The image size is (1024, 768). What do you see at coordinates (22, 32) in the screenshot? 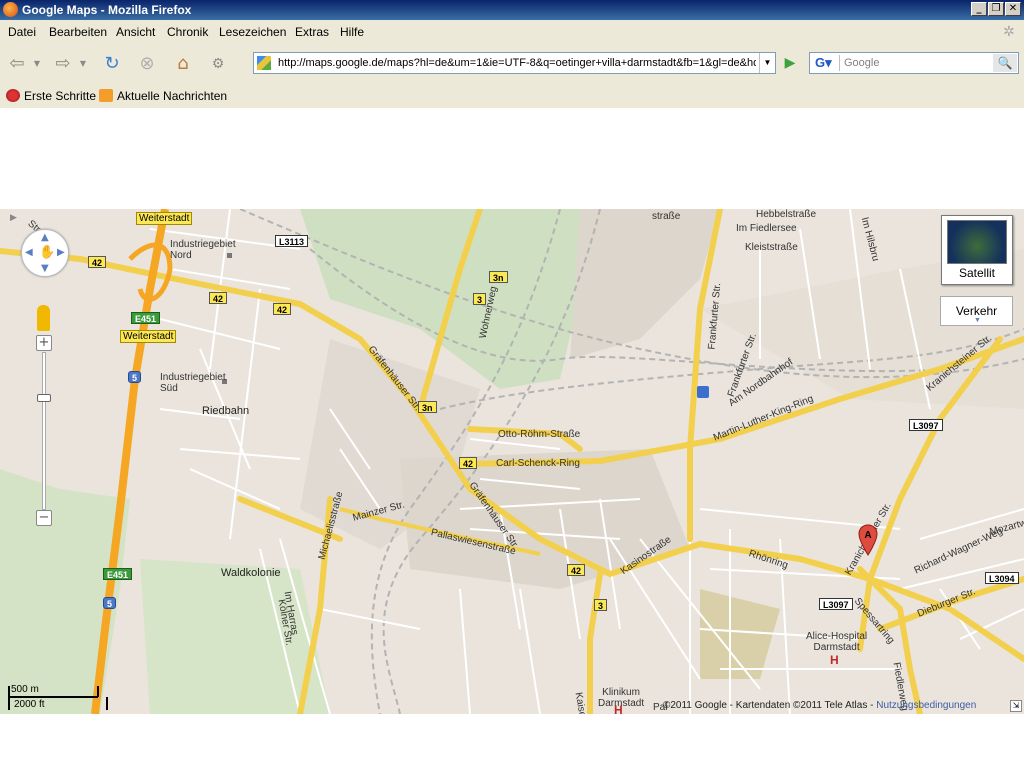
I see `menu-datei: Datei` at bounding box center [22, 32].